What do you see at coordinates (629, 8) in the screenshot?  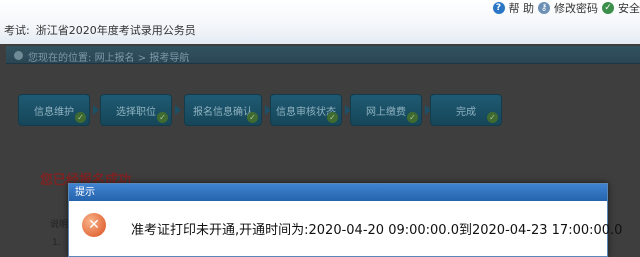 I see `safe-link: 安全` at bounding box center [629, 8].